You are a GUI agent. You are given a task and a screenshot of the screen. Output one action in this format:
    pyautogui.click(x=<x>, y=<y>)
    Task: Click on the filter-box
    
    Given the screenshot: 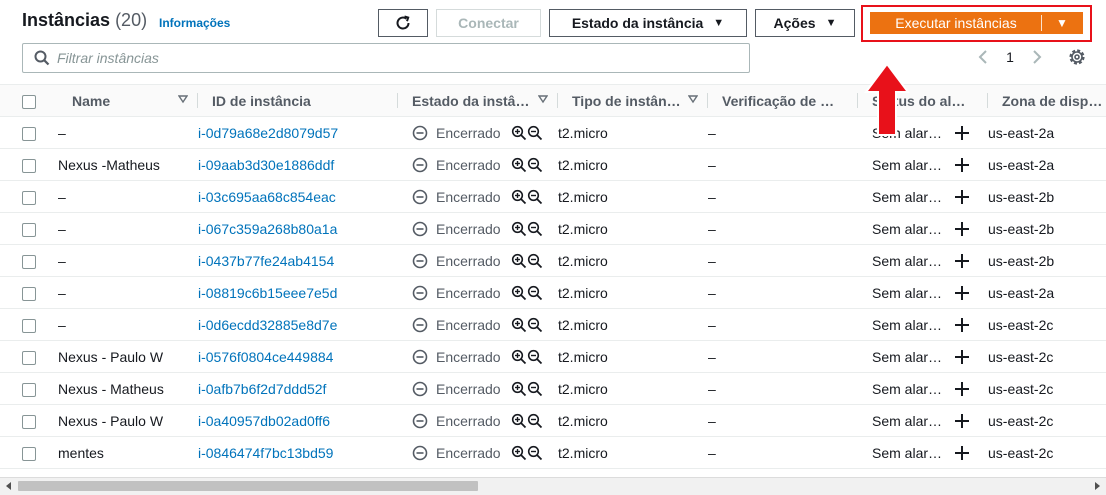 What is the action you would take?
    pyautogui.click(x=386, y=58)
    